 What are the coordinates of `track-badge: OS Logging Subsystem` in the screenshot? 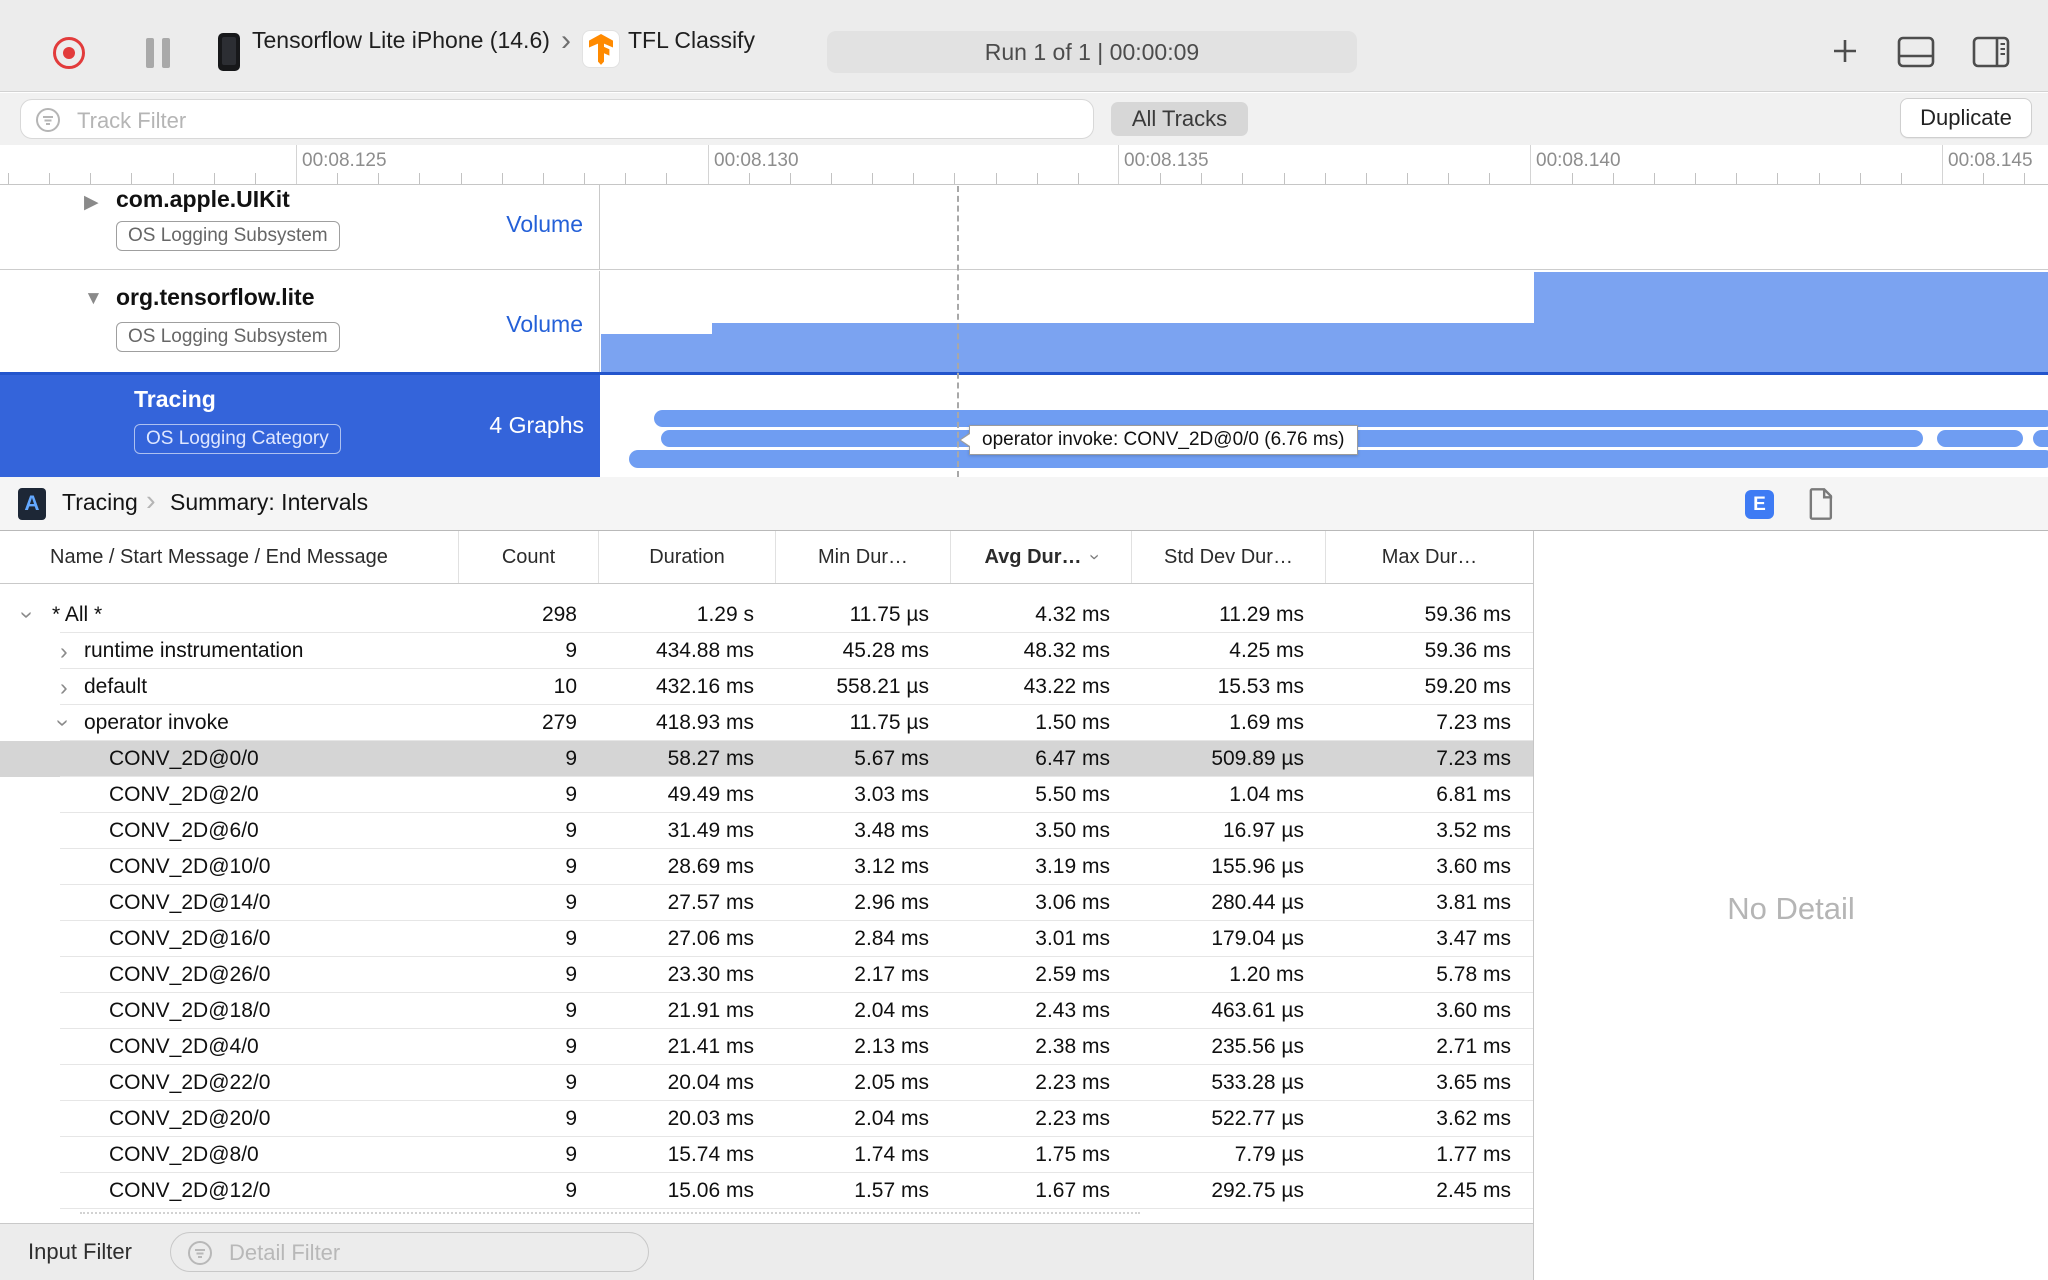 It's located at (228, 337).